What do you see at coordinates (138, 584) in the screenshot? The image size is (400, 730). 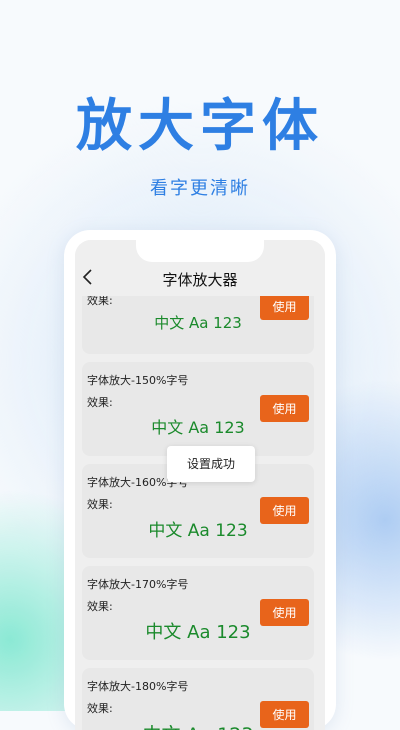 I see `card-title: 字体放大-170%字号` at bounding box center [138, 584].